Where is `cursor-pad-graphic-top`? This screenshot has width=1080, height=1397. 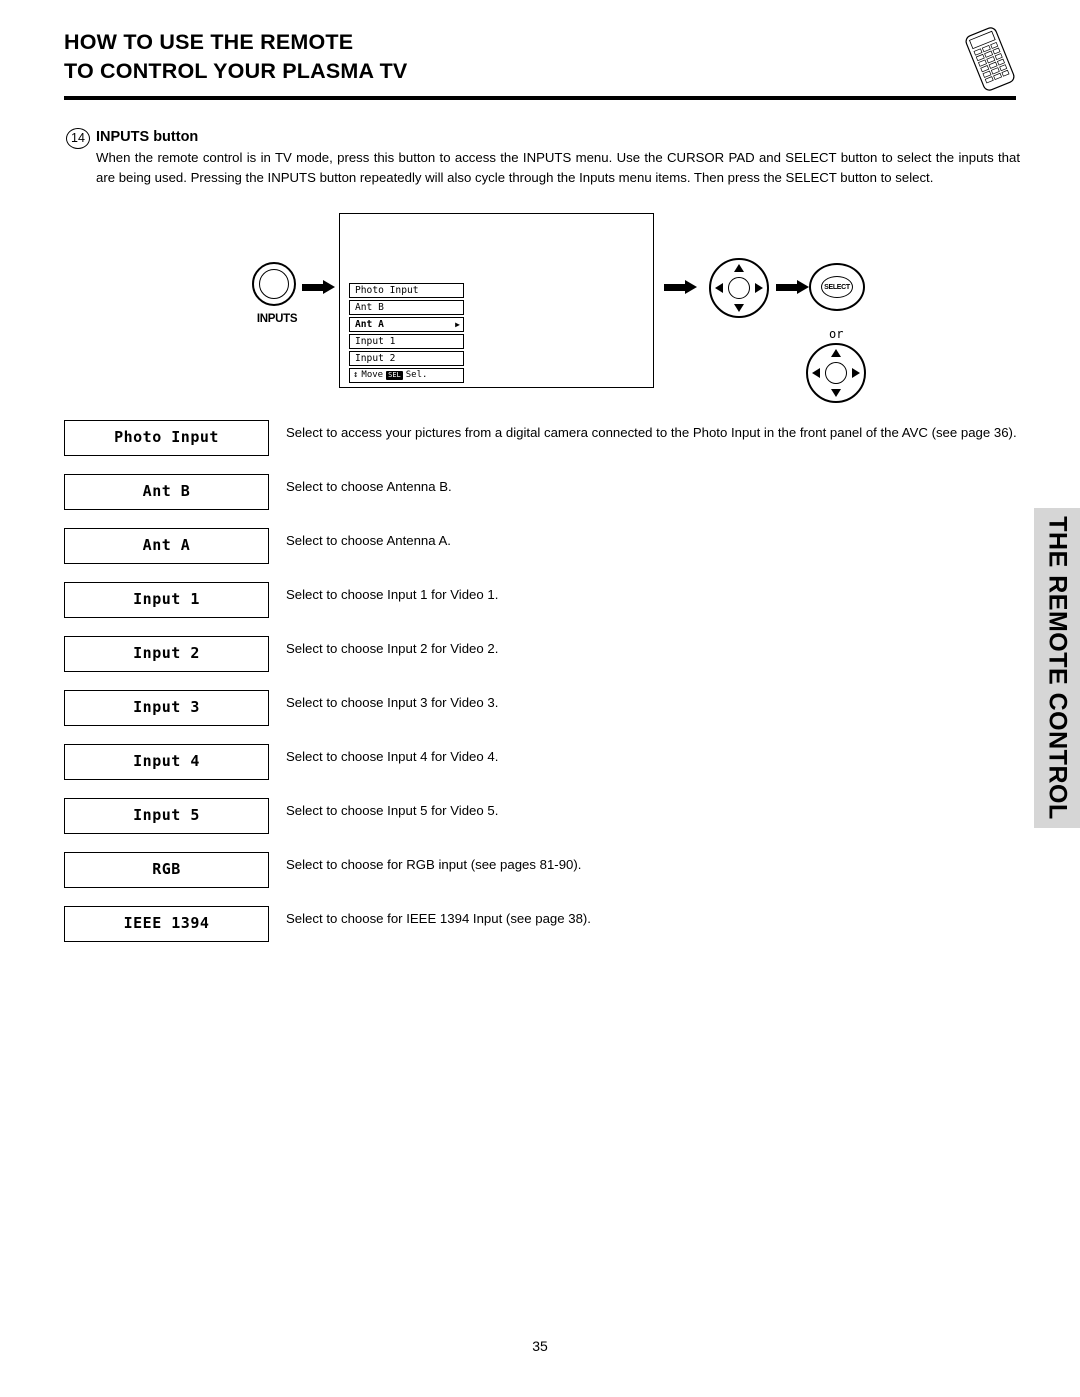
cursor-pad-graphic-top is located at coordinates (739, 288).